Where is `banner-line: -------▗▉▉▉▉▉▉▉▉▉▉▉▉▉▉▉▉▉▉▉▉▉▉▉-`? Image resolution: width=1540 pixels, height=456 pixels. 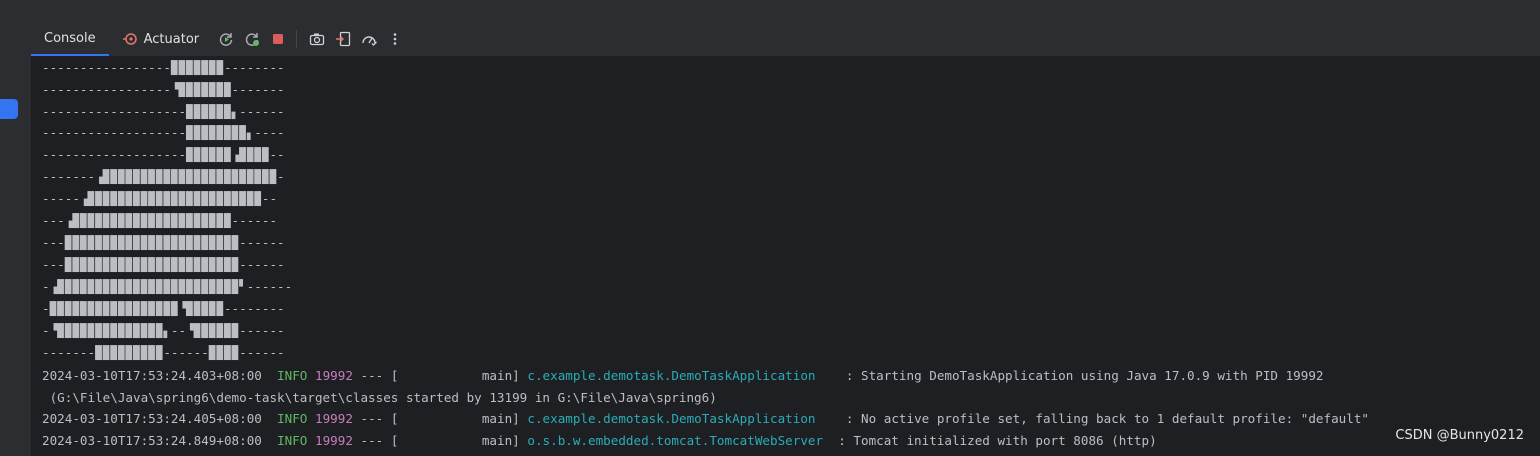 banner-line: -------▗▉▉▉▉▉▉▉▉▉▉▉▉▉▉▉▉▉▉▉▉▉▉▉- is located at coordinates (163, 176).